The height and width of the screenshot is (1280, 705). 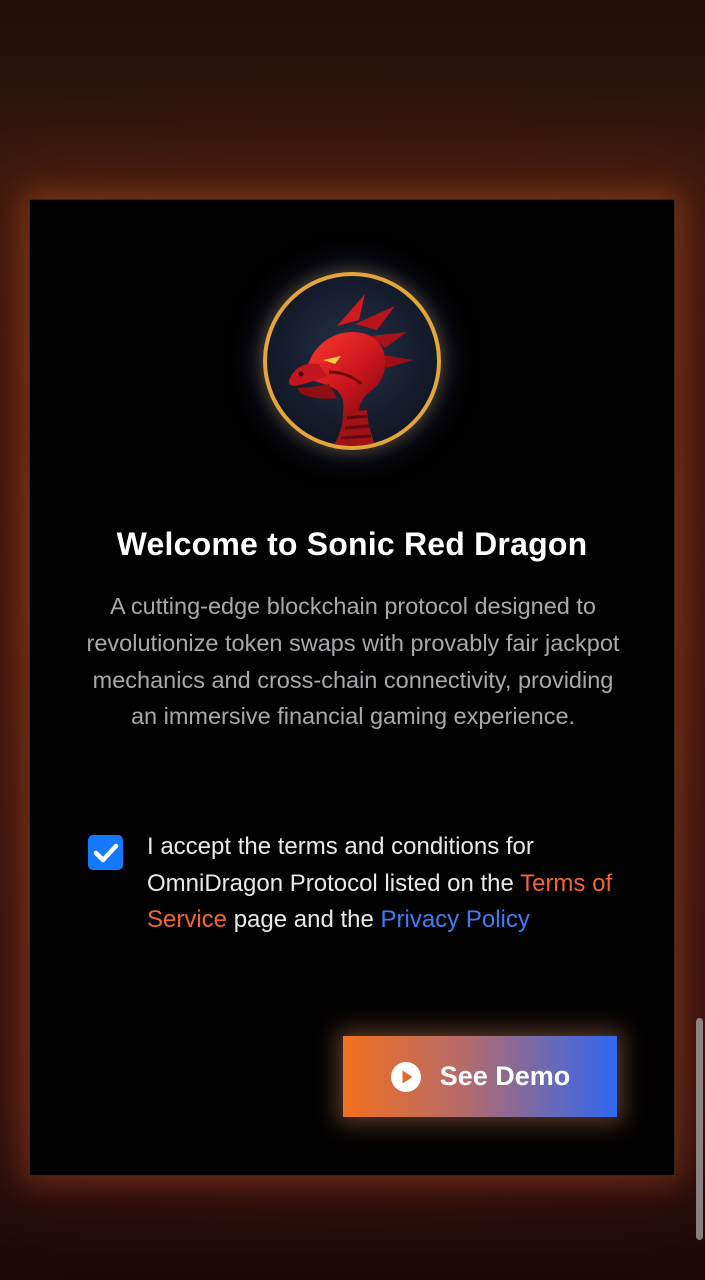 I want to click on checkmark-icon, so click(x=105, y=852).